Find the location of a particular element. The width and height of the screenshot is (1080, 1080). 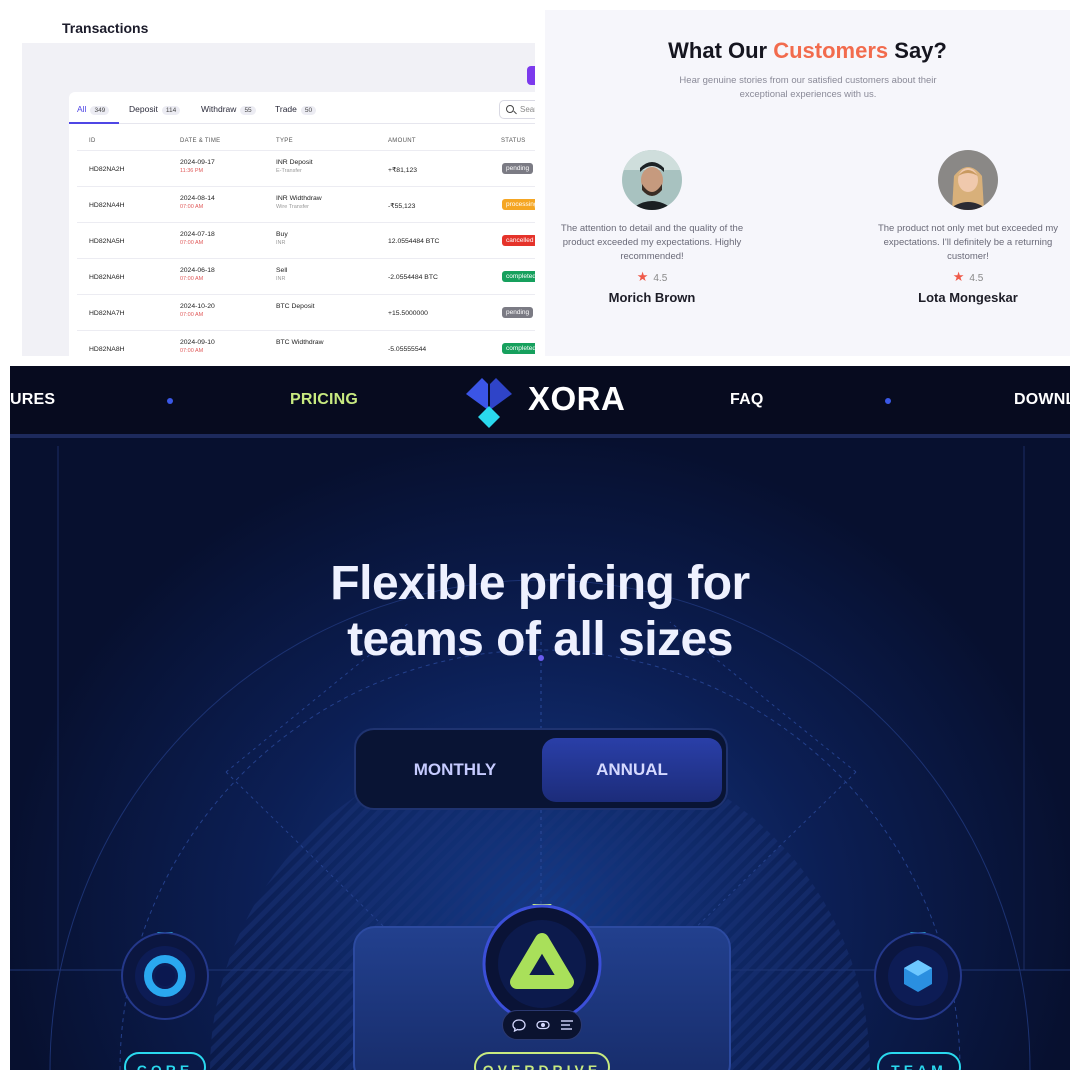

status-badge: cancelled is located at coordinates (518, 240).